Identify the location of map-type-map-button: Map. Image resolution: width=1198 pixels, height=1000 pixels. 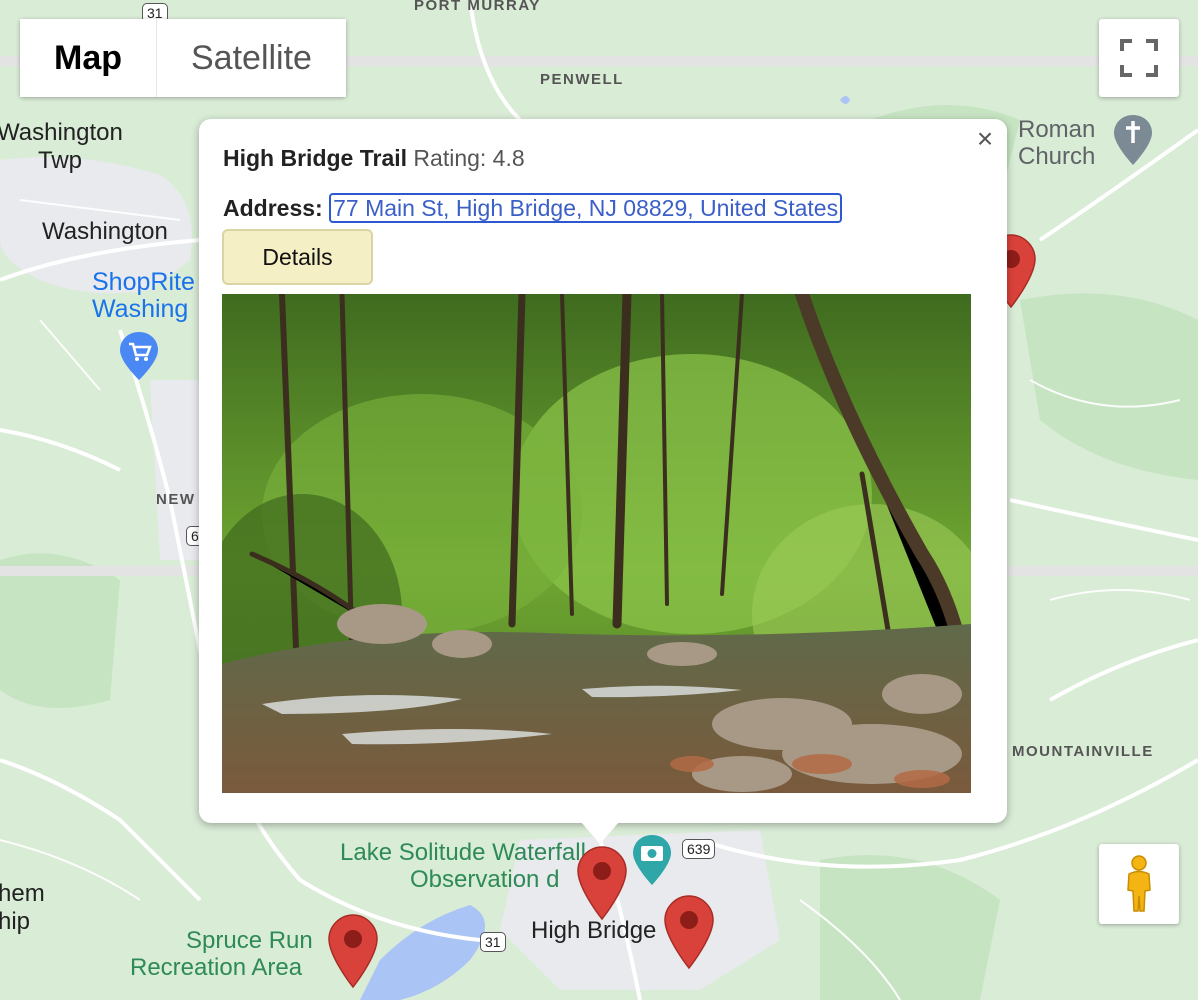
(88, 58).